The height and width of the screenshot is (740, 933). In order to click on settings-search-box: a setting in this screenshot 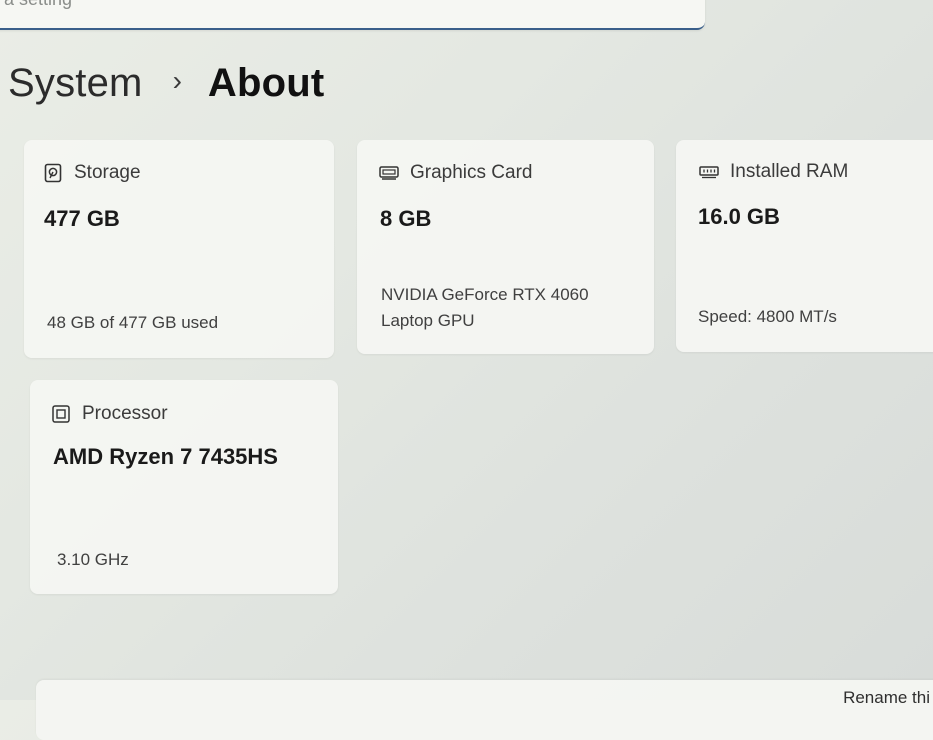, I will do `click(352, 15)`.